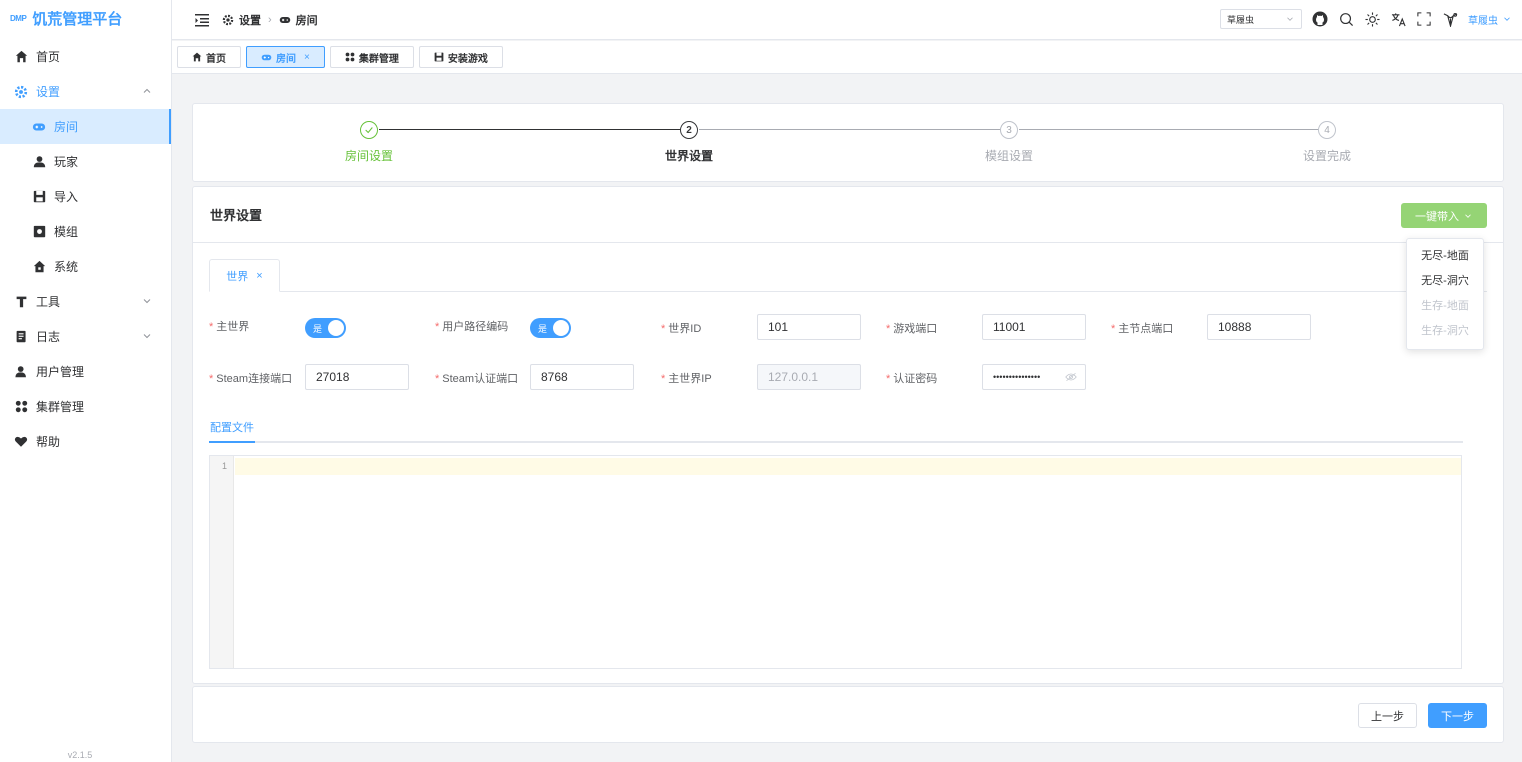  What do you see at coordinates (681, 329) in the screenshot?
I see `field-label: * 世界ID` at bounding box center [681, 329].